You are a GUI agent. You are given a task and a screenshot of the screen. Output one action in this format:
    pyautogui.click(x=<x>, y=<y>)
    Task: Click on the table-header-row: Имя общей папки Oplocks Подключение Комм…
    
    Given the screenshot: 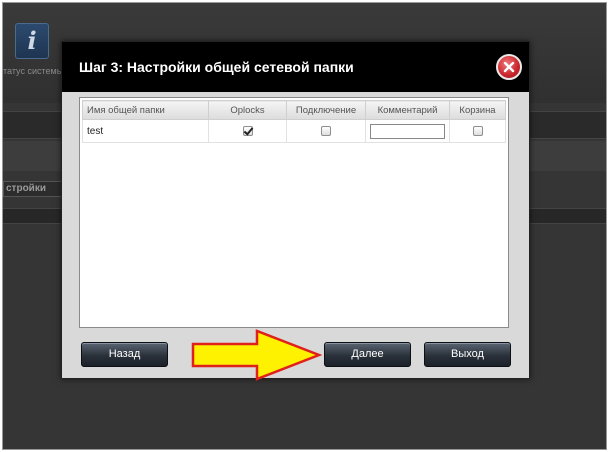 What is the action you would take?
    pyautogui.click(x=294, y=110)
    